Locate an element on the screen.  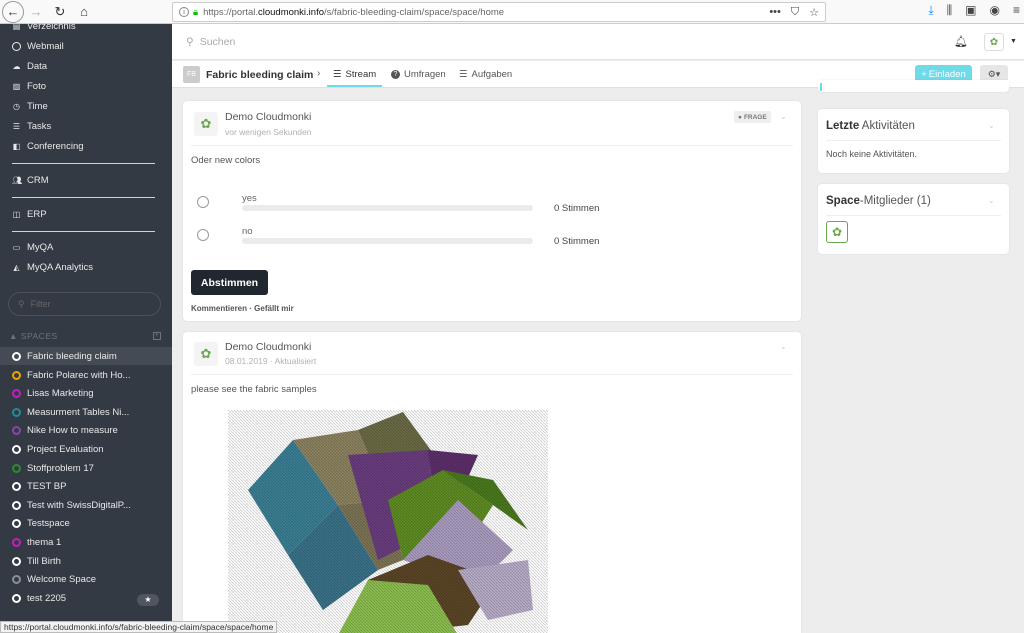
poll-option-label: no is located at coordinates (247, 231).